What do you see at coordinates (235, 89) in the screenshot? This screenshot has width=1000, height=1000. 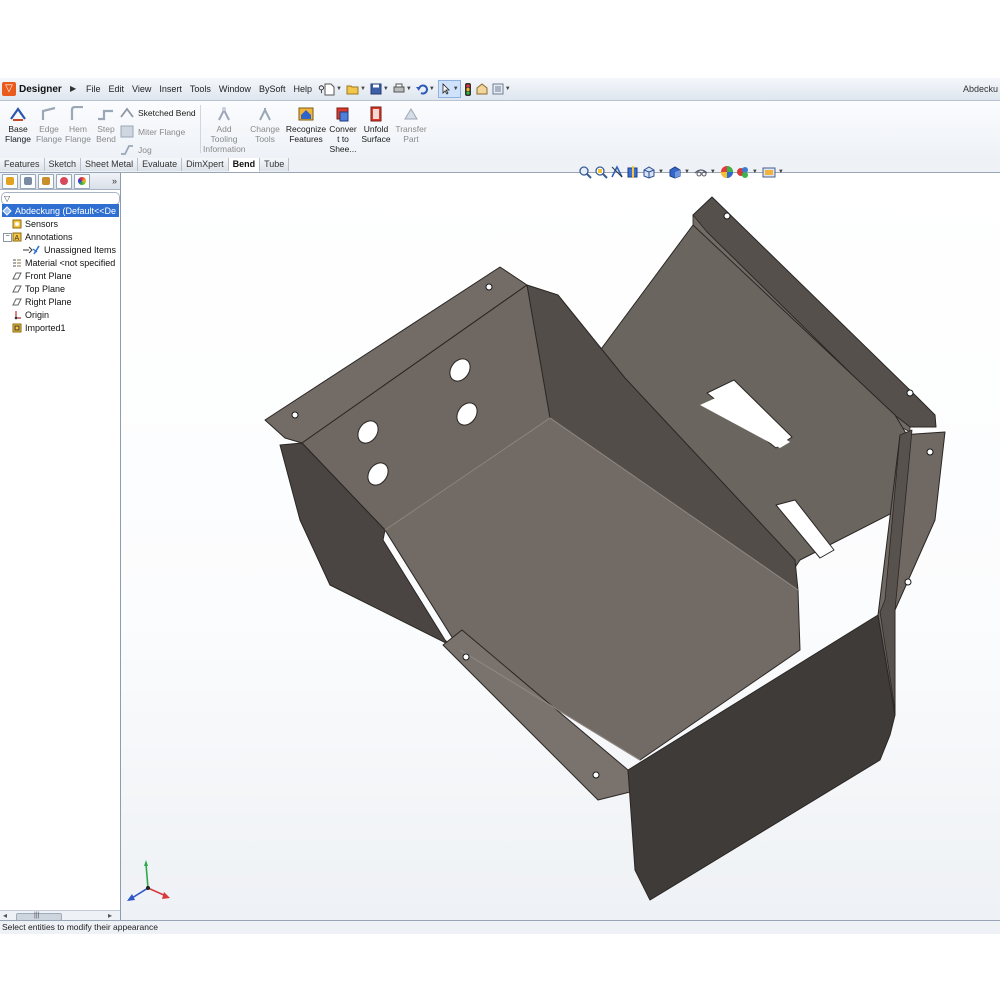 I see `menu-window: Window` at bounding box center [235, 89].